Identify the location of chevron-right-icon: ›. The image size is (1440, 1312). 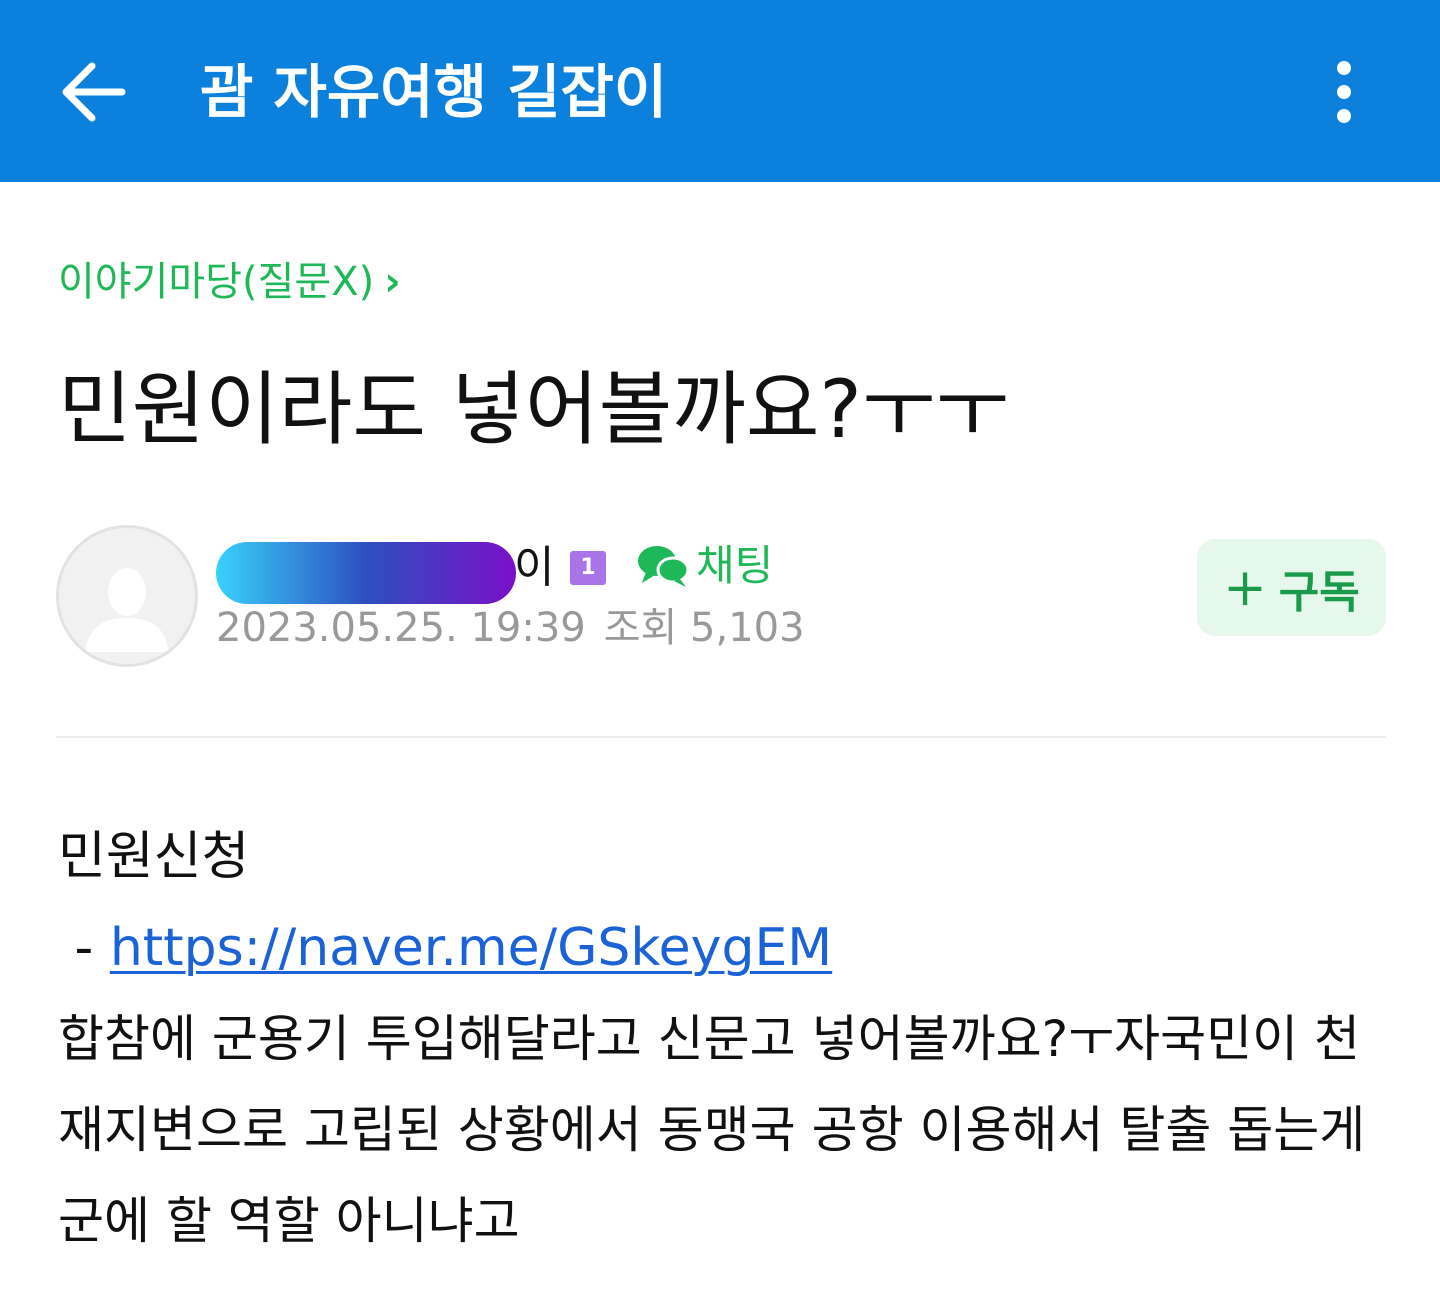
(392, 282).